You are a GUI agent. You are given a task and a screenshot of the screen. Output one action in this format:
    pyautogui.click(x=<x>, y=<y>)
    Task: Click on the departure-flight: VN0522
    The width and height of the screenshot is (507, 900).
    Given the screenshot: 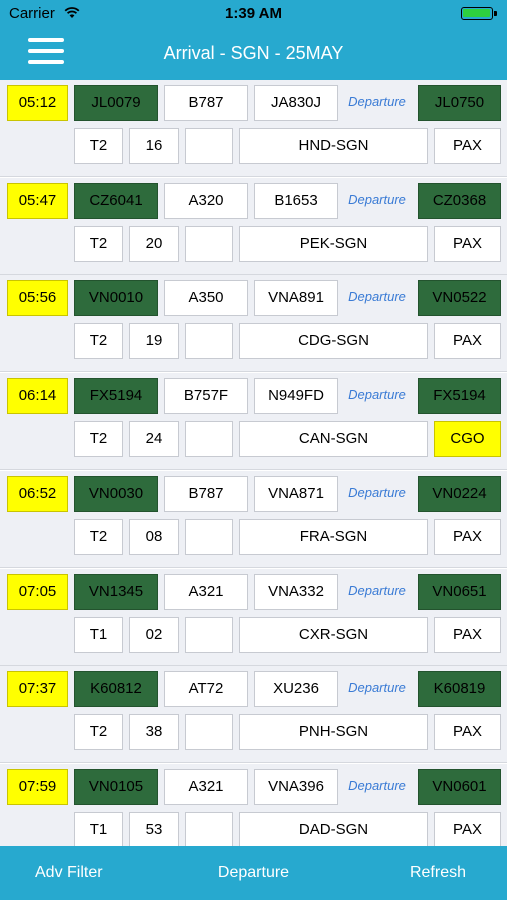 What is the action you would take?
    pyautogui.click(x=459, y=298)
    